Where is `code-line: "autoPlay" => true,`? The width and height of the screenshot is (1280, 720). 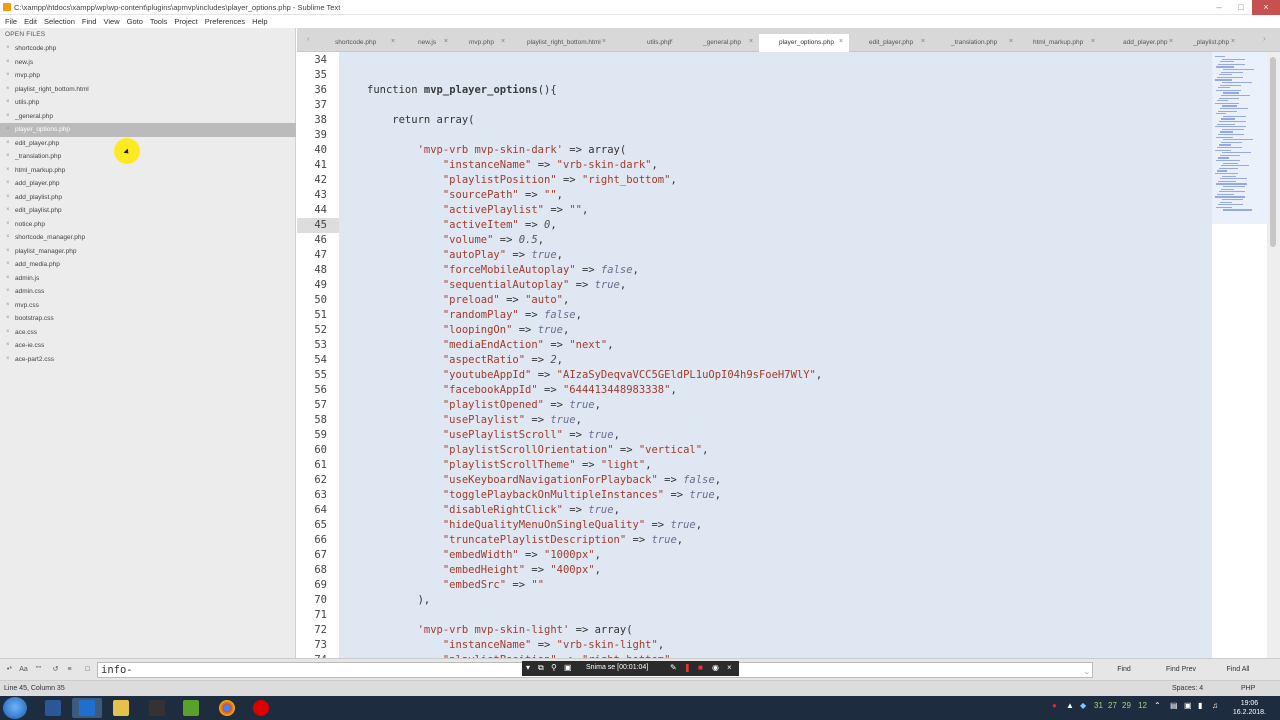 code-line: "autoPlay" => true, is located at coordinates (465, 255).